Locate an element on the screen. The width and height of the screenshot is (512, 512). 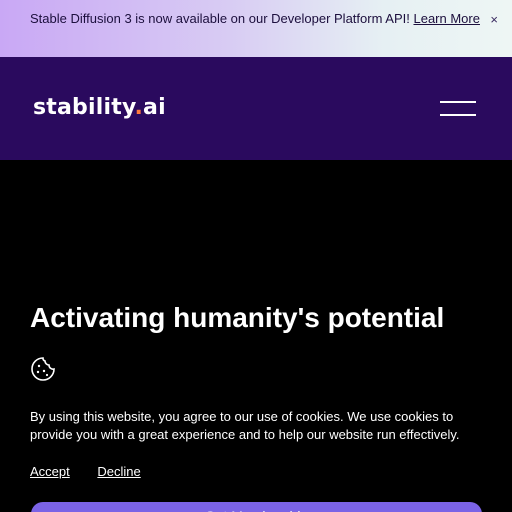
decline-cookies-button: Decline is located at coordinates (118, 471).